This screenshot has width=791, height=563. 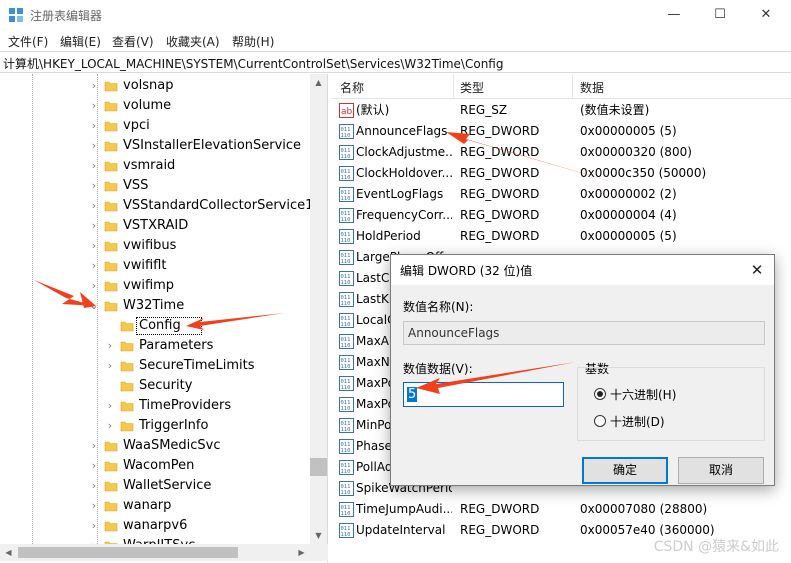 I want to click on svg-text: 110, so click(x=346, y=199).